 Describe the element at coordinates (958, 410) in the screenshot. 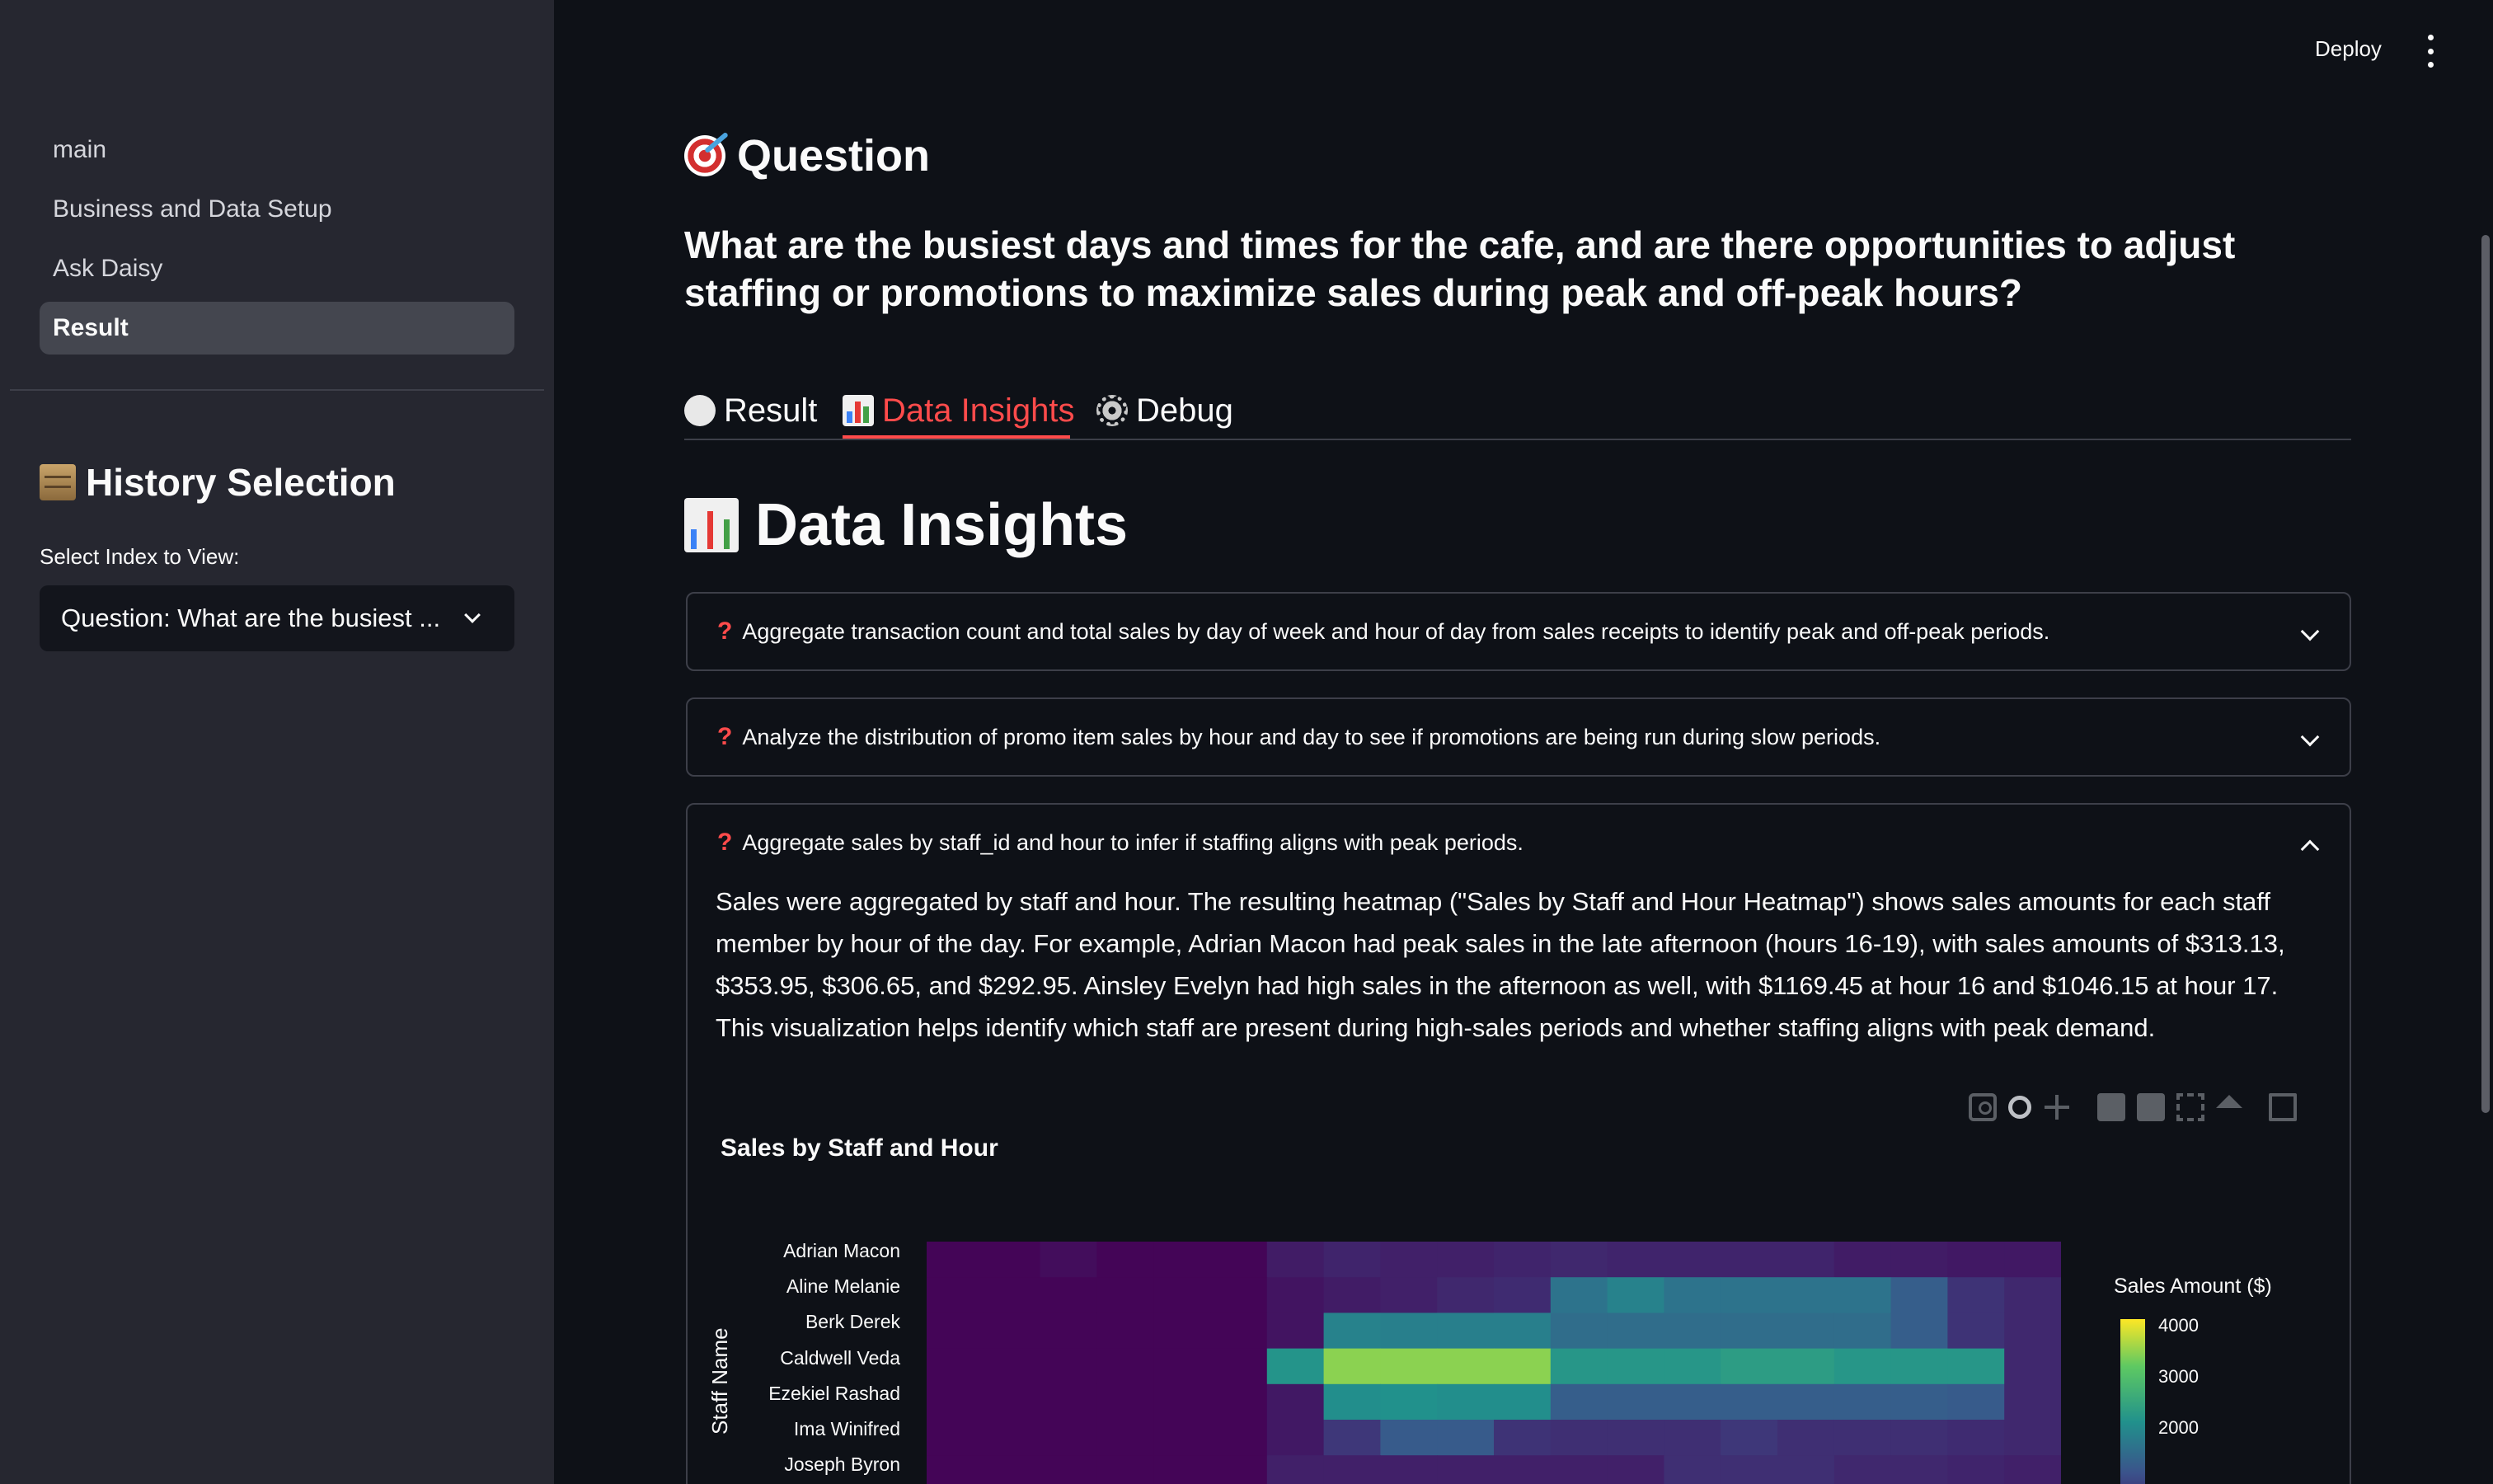

I see `tab-data-insights: Data Insights` at that location.